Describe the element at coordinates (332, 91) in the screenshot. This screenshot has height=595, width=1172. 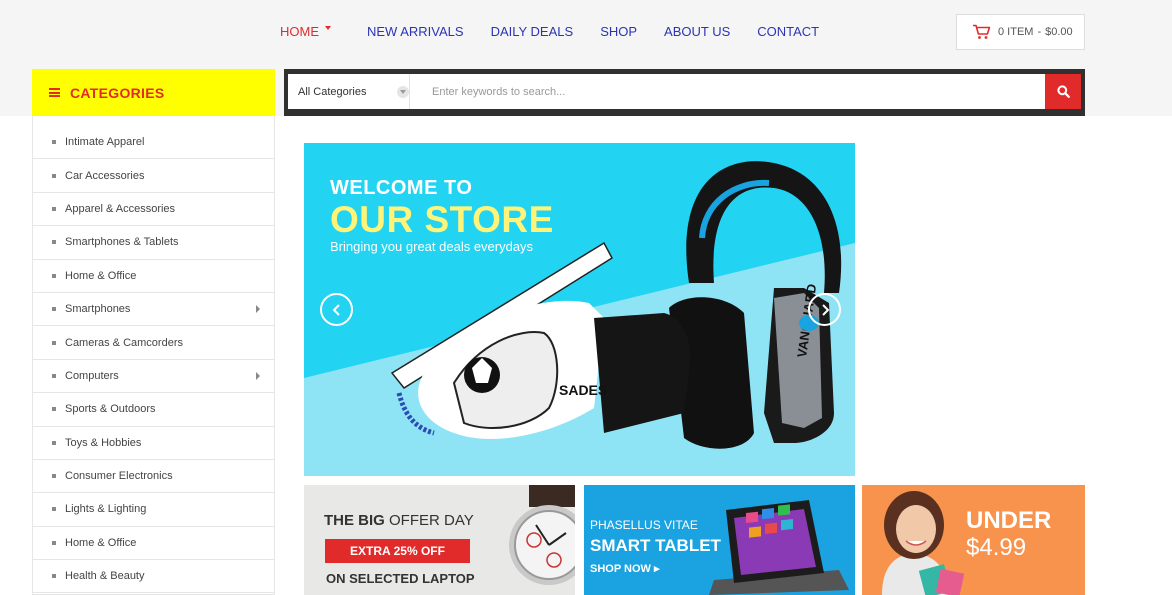
I see `category-select-value: All Categories` at that location.